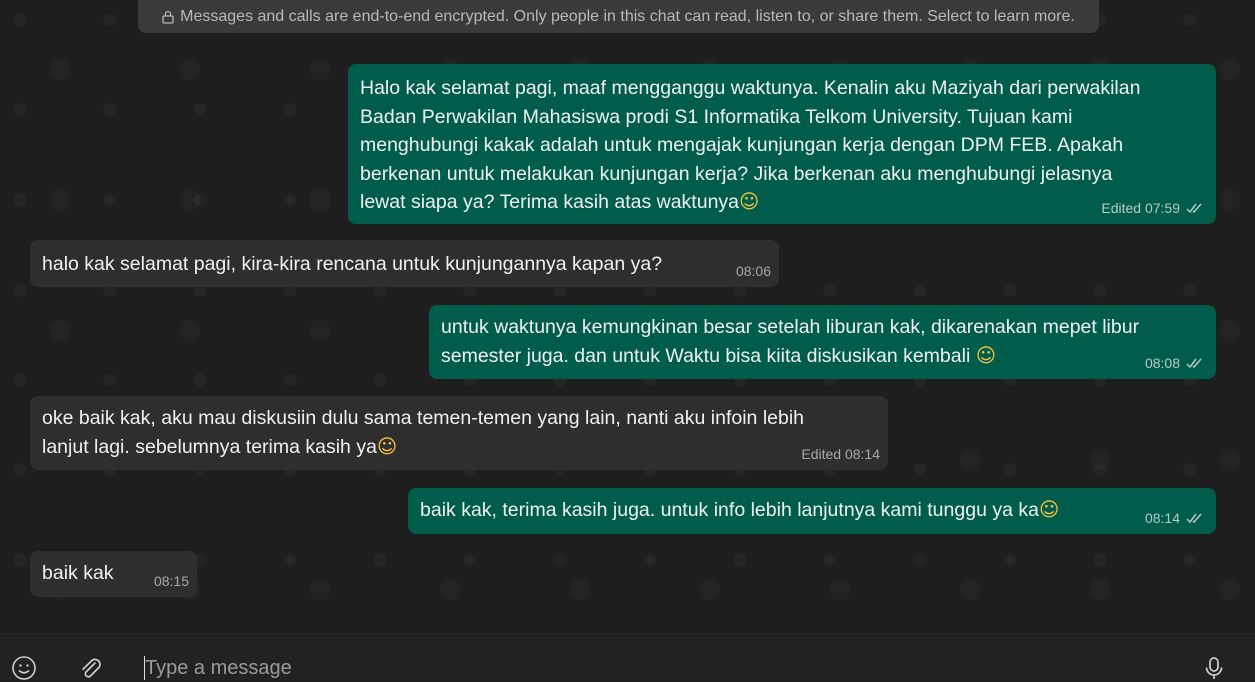 This screenshot has height=682, width=1255. I want to click on message-time: 08:15, so click(171, 581).